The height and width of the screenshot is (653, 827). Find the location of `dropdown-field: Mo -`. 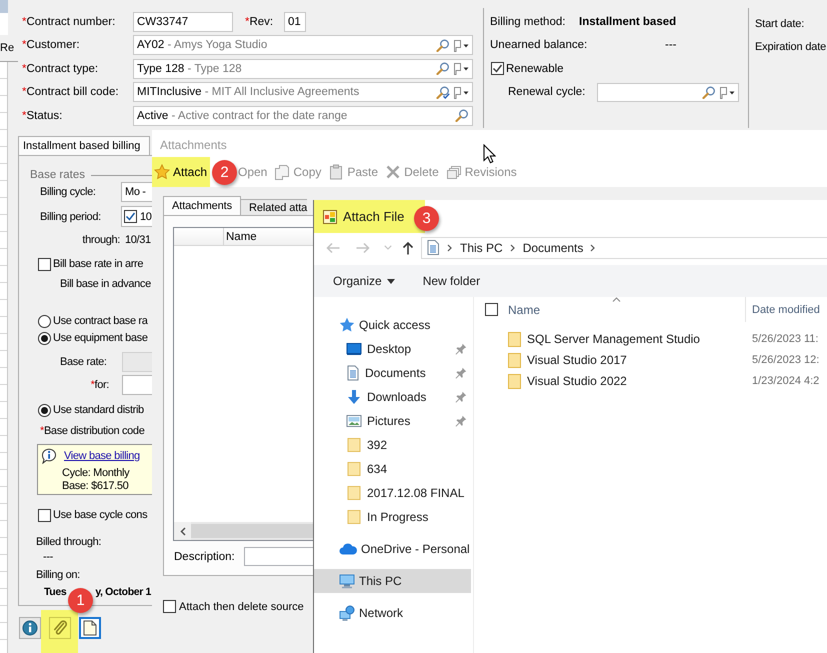

dropdown-field: Mo - is located at coordinates (136, 192).